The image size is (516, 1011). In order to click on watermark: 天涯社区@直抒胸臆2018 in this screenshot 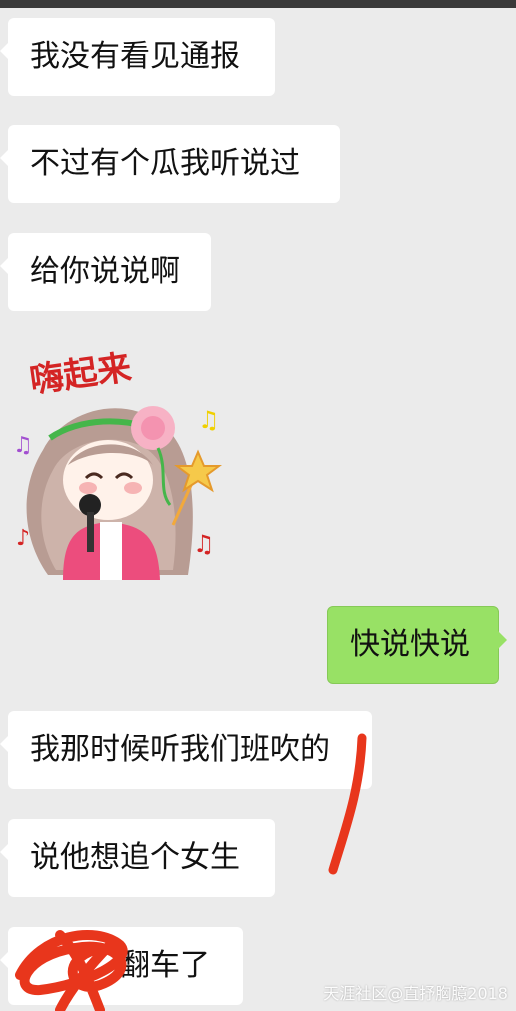, I will do `click(415, 993)`.